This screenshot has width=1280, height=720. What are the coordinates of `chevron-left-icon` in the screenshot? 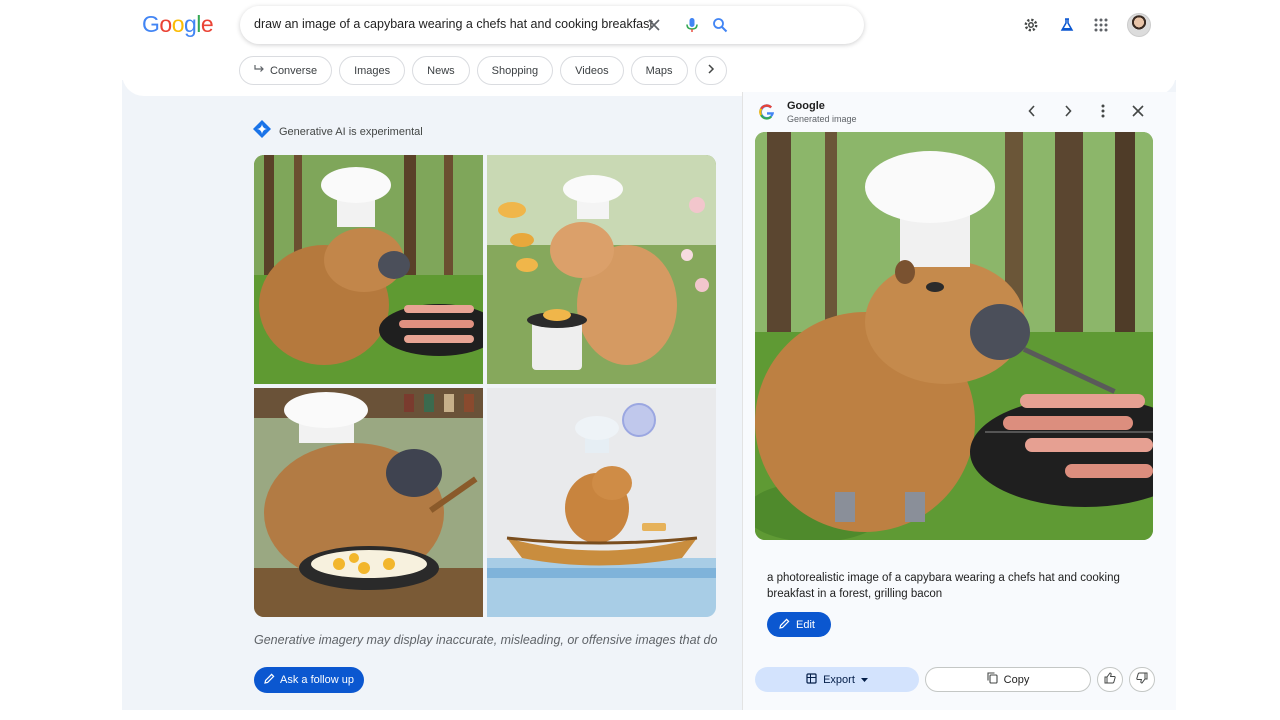 It's located at (1032, 113).